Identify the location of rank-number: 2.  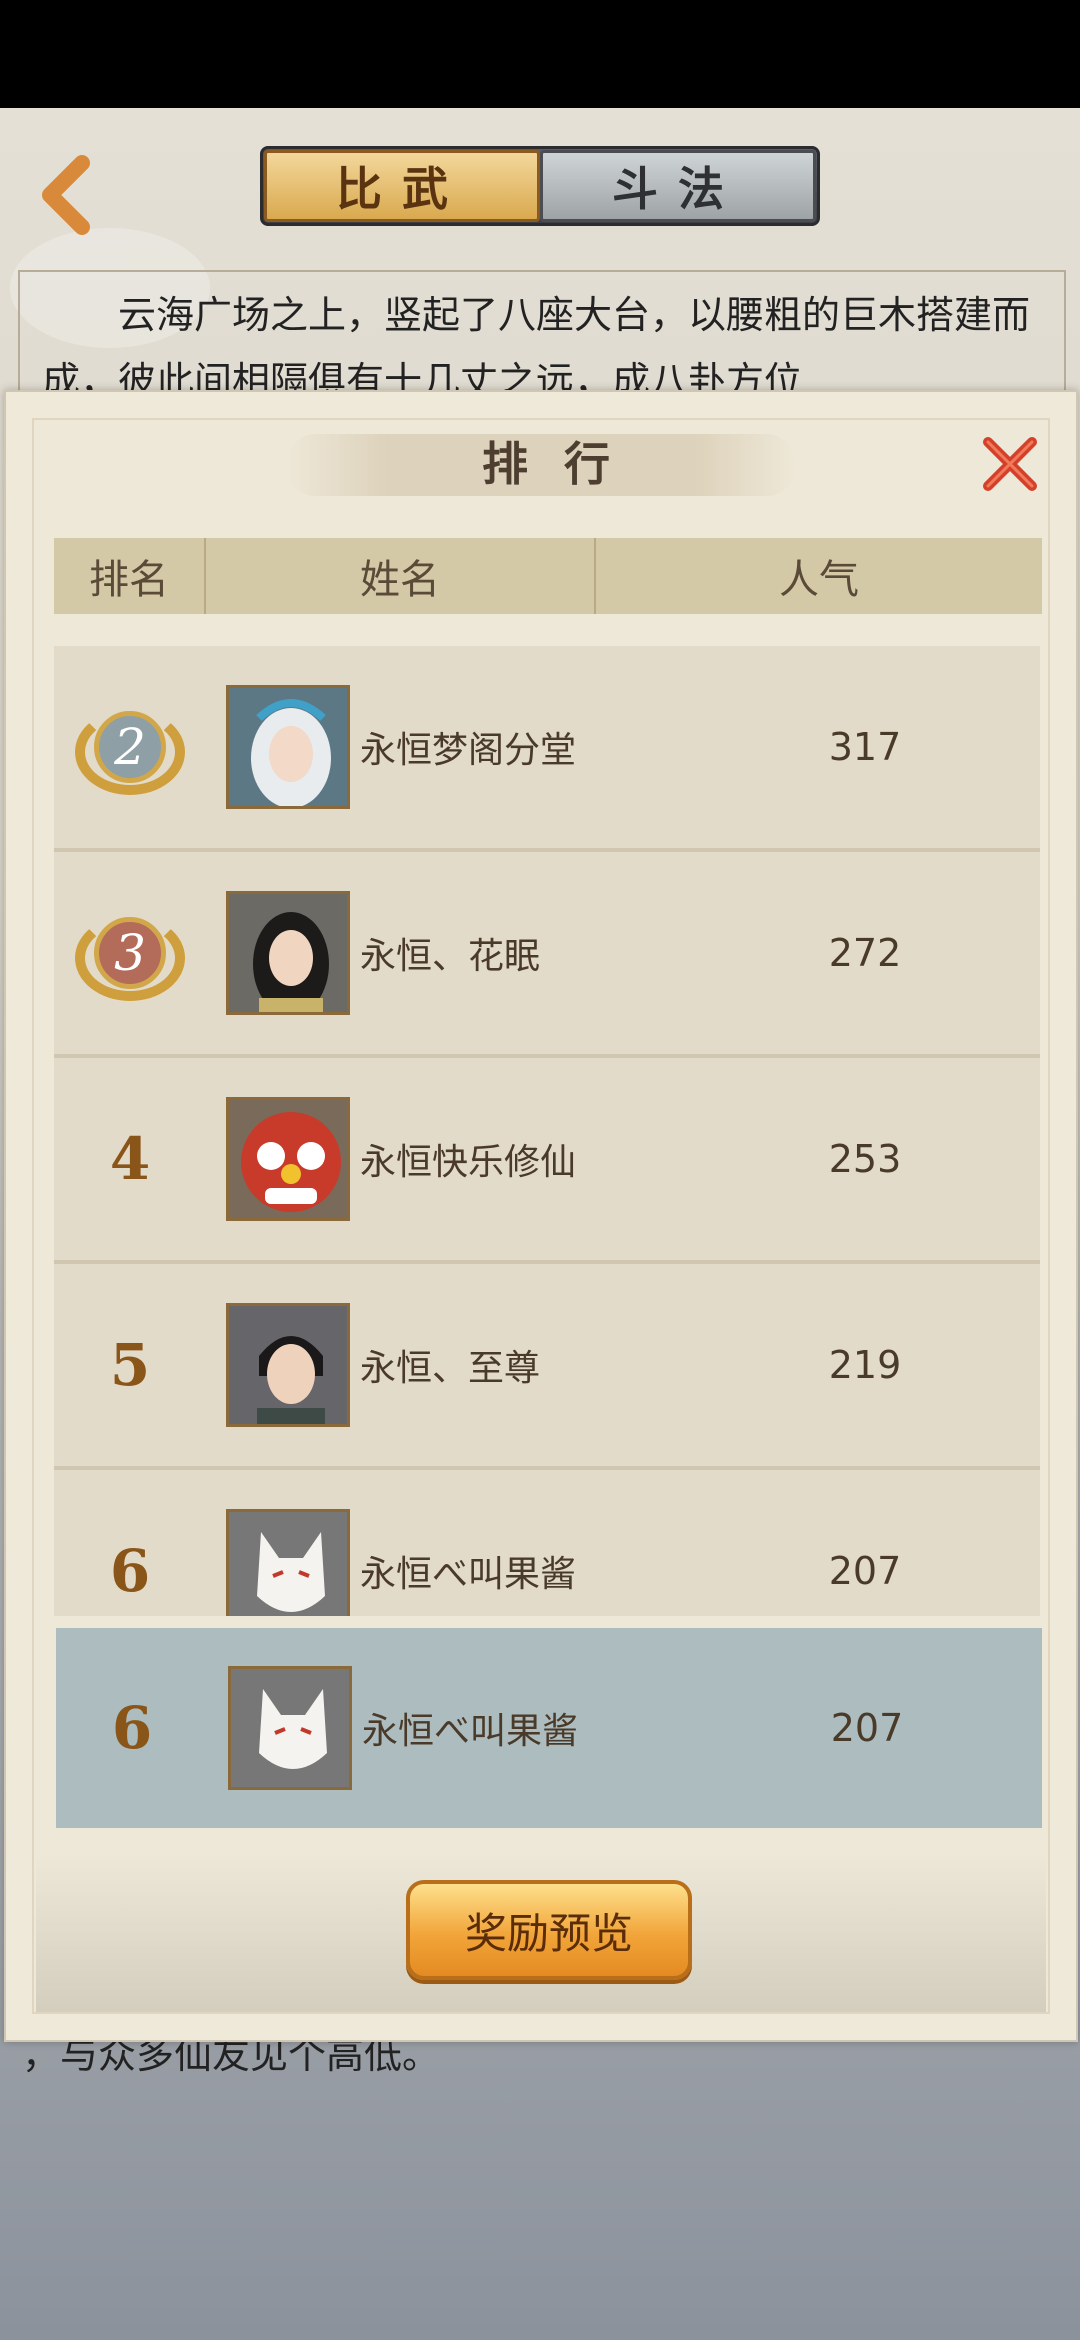
(130, 747).